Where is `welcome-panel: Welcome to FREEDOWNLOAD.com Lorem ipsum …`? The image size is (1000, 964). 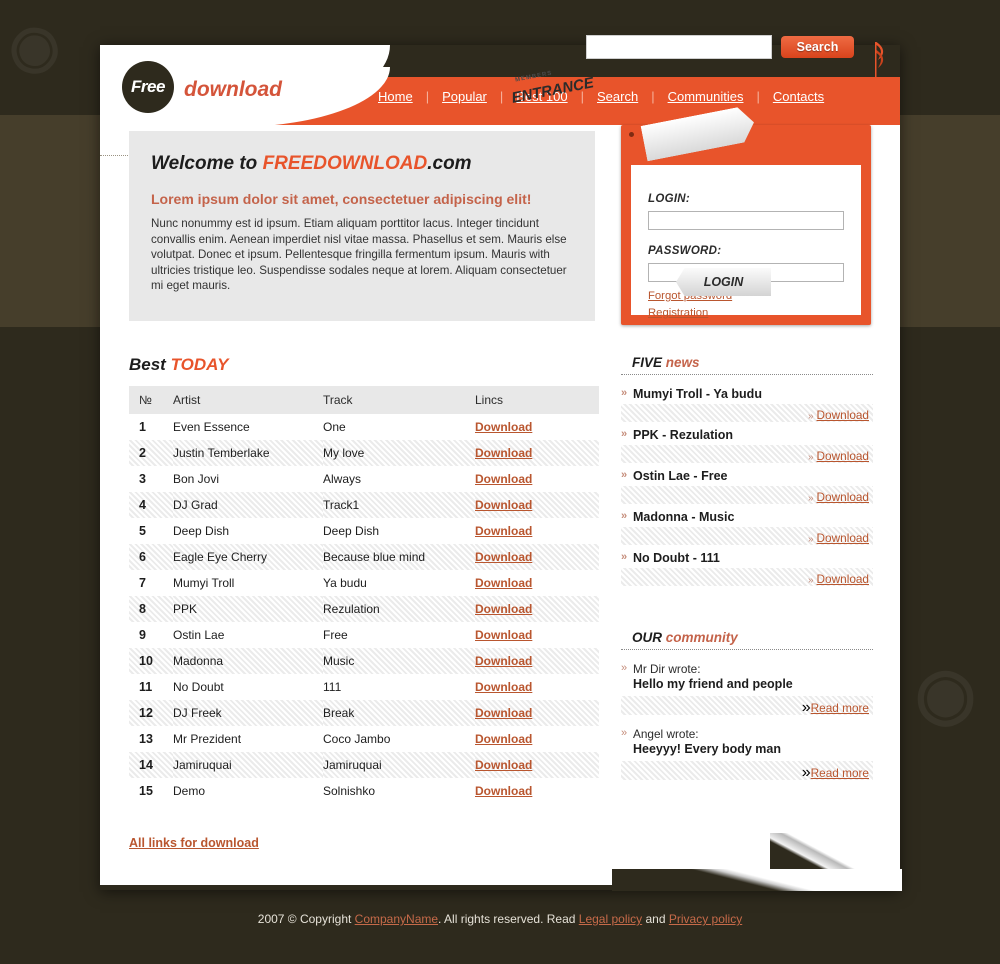
welcome-panel: Welcome to FREEDOWNLOAD.com Lorem ipsum … is located at coordinates (362, 226).